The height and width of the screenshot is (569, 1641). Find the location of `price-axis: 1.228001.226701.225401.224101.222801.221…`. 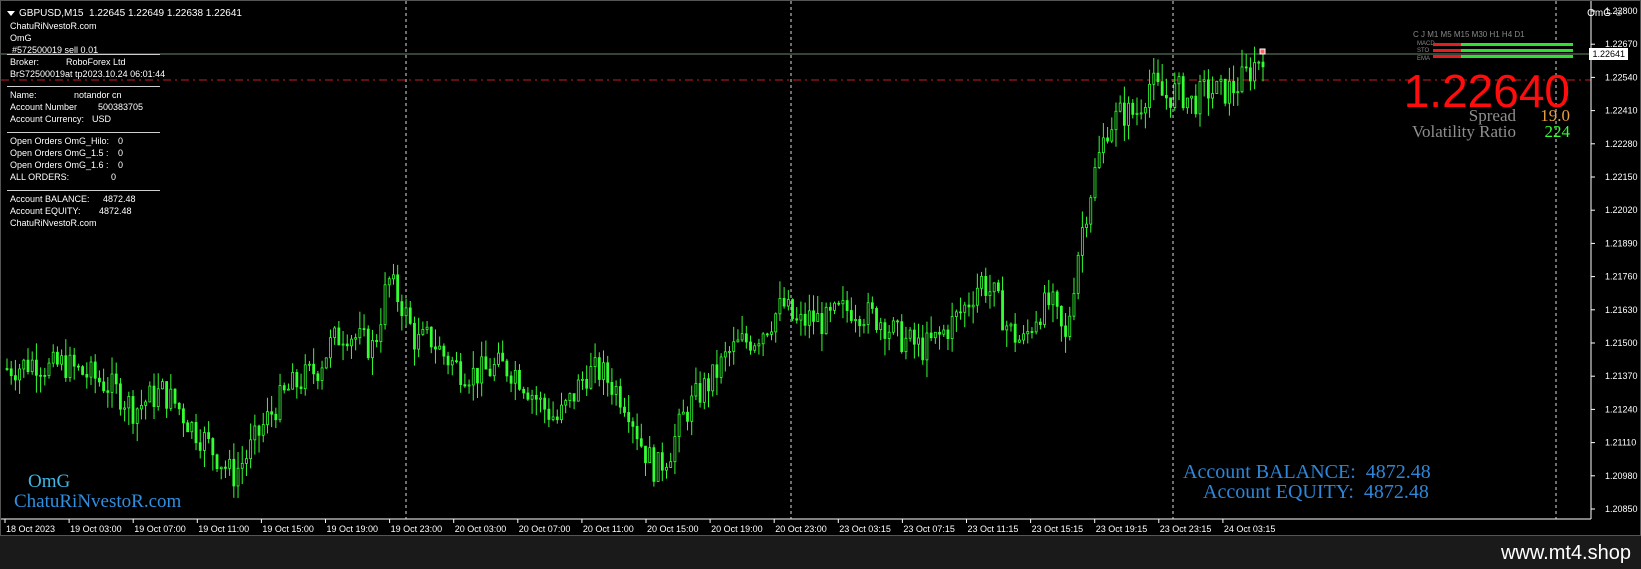

price-axis: 1.228001.226701.225401.224101.222801.221… is located at coordinates (1614, 260).